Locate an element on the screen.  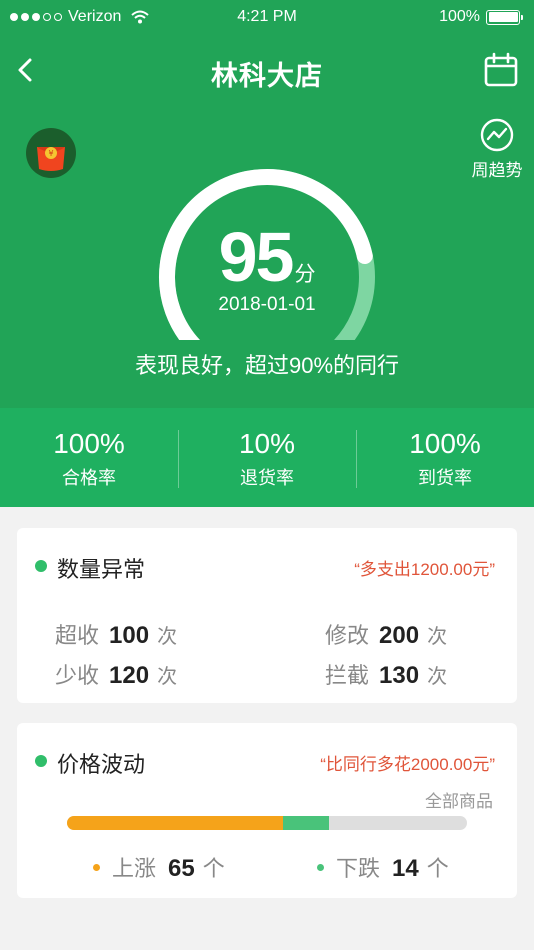
score-value: 95 is located at coordinates (256, 257).